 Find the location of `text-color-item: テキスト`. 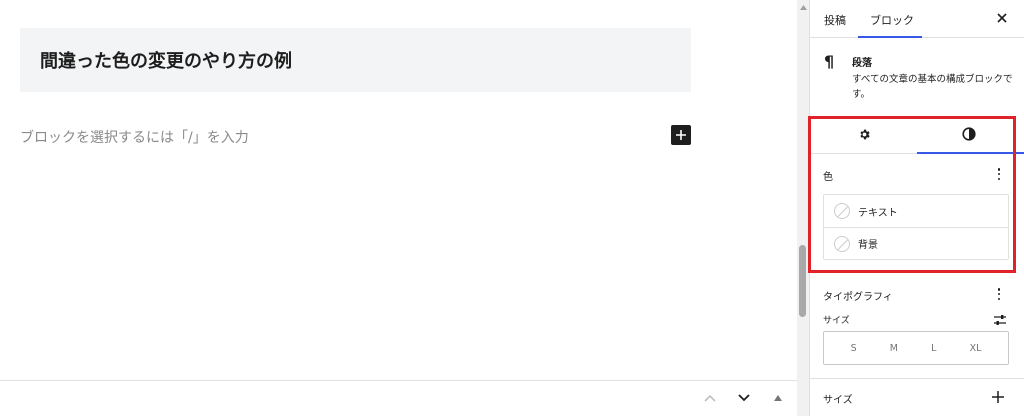

text-color-item: テキスト is located at coordinates (916, 211).